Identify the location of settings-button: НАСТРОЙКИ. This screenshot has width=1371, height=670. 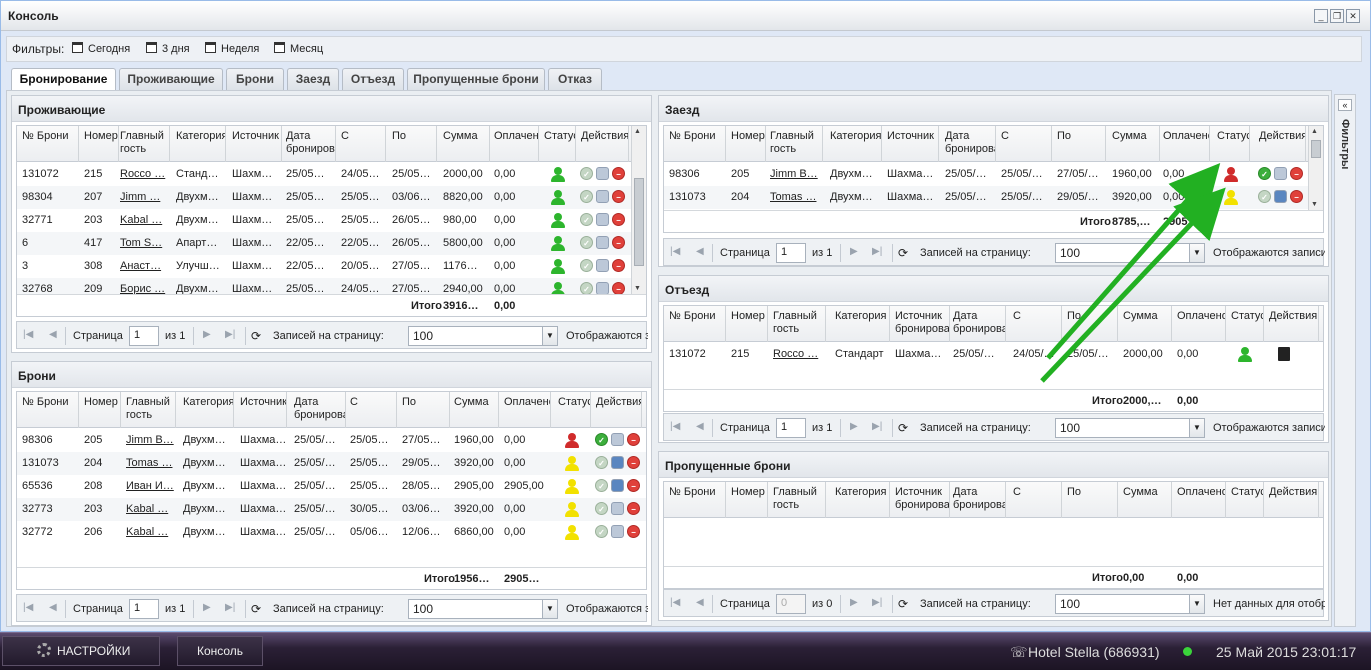
(81, 651).